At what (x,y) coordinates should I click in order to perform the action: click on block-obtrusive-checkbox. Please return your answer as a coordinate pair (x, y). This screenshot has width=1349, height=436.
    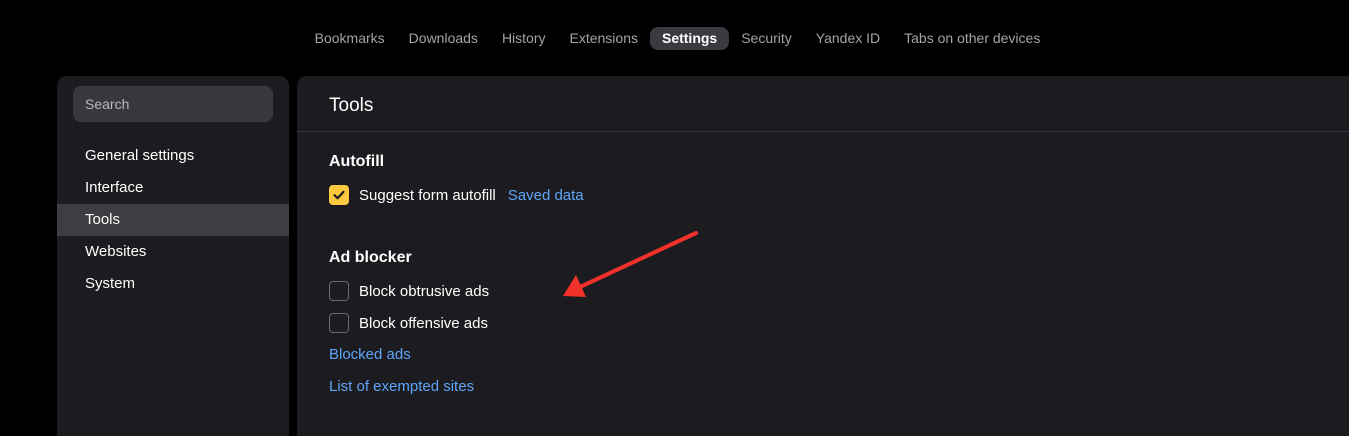
    Looking at the image, I should click on (339, 291).